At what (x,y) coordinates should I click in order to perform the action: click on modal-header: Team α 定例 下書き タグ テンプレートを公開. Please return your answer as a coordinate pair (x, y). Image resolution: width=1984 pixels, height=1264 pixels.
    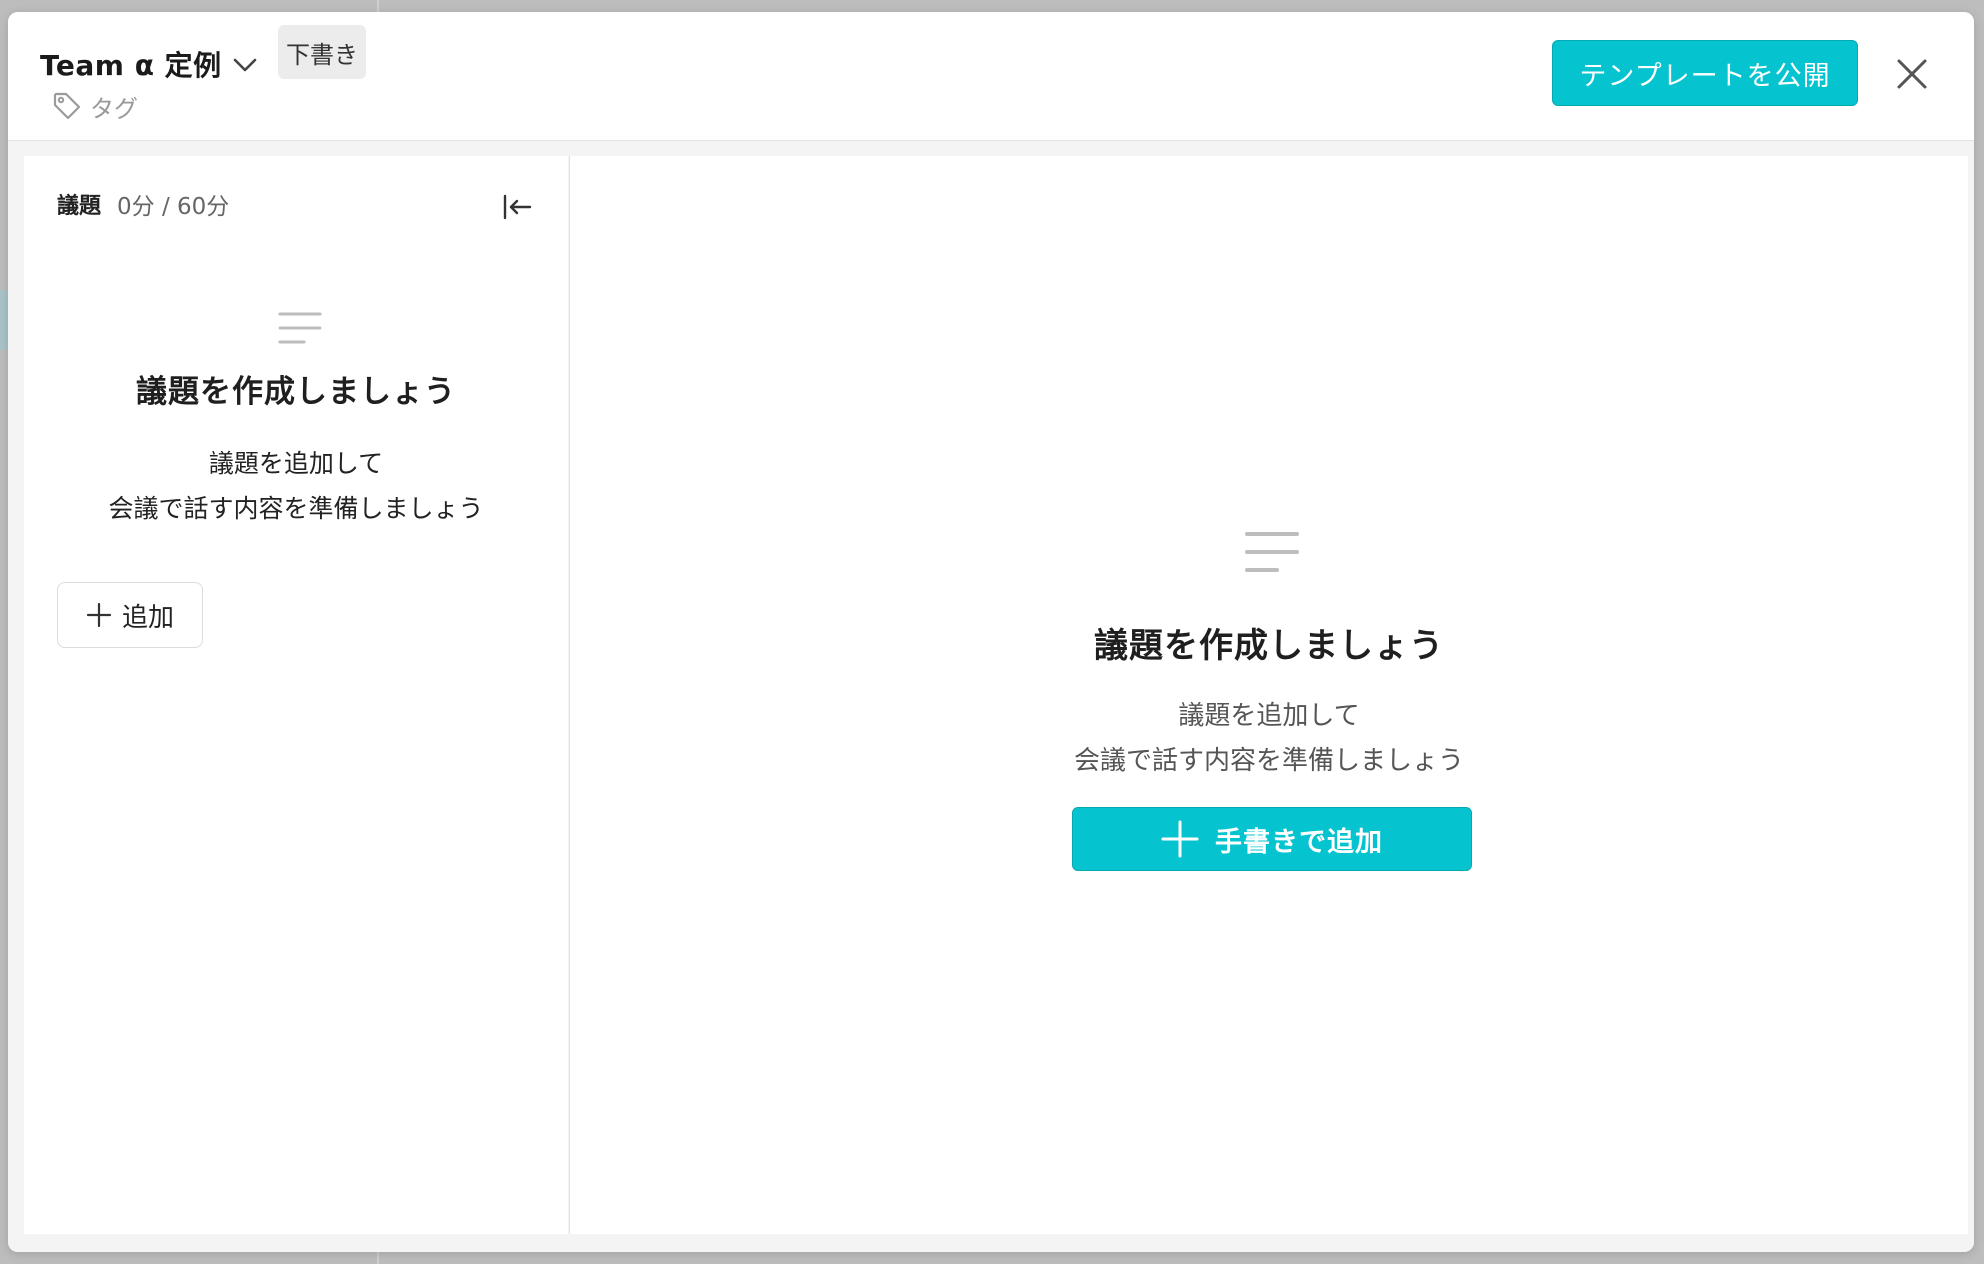
    Looking at the image, I should click on (991, 76).